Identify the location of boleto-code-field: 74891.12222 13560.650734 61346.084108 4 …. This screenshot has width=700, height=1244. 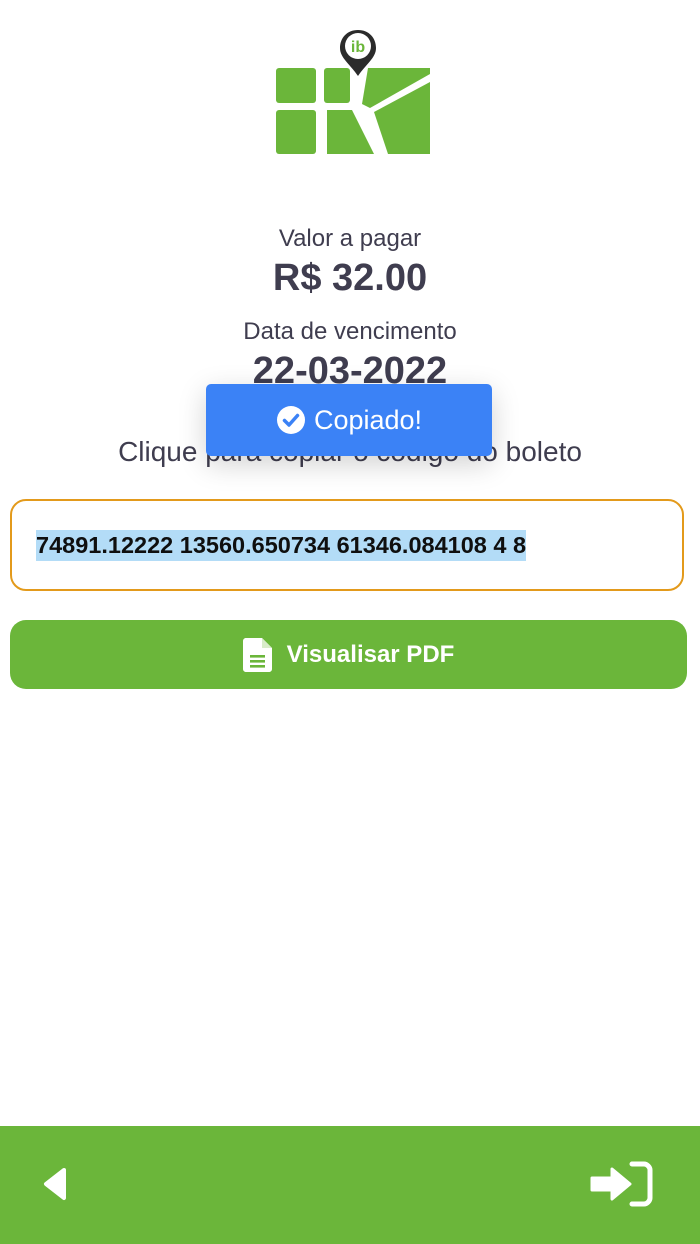
(347, 545).